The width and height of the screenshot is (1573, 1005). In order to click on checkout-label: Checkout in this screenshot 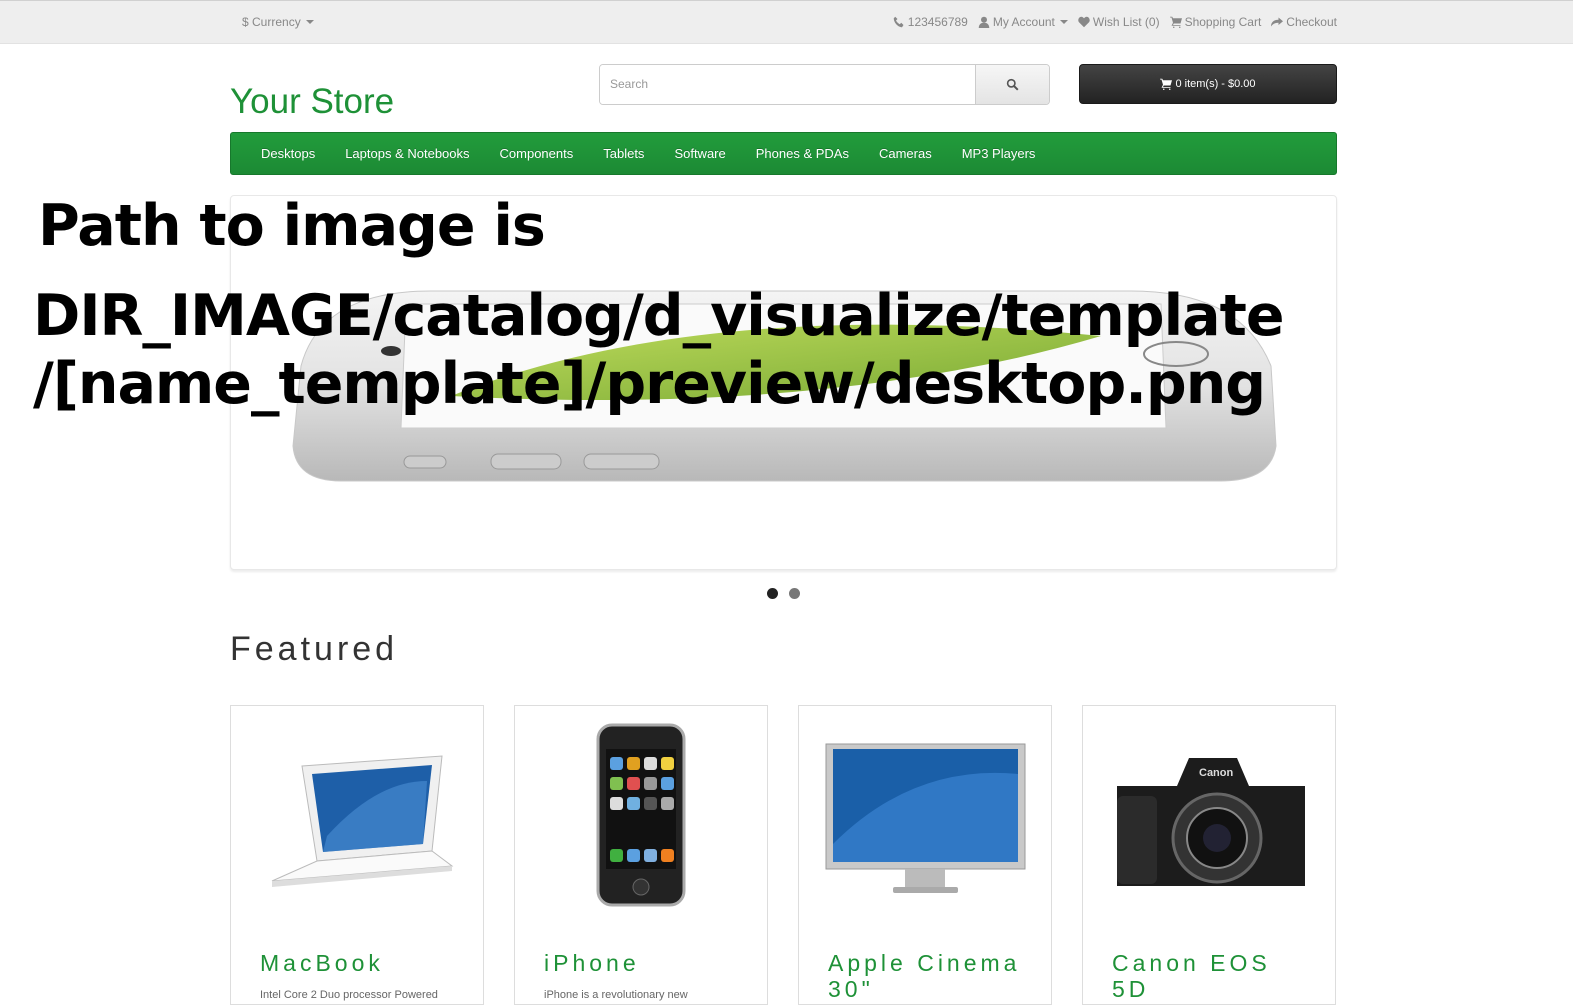, I will do `click(1311, 22)`.